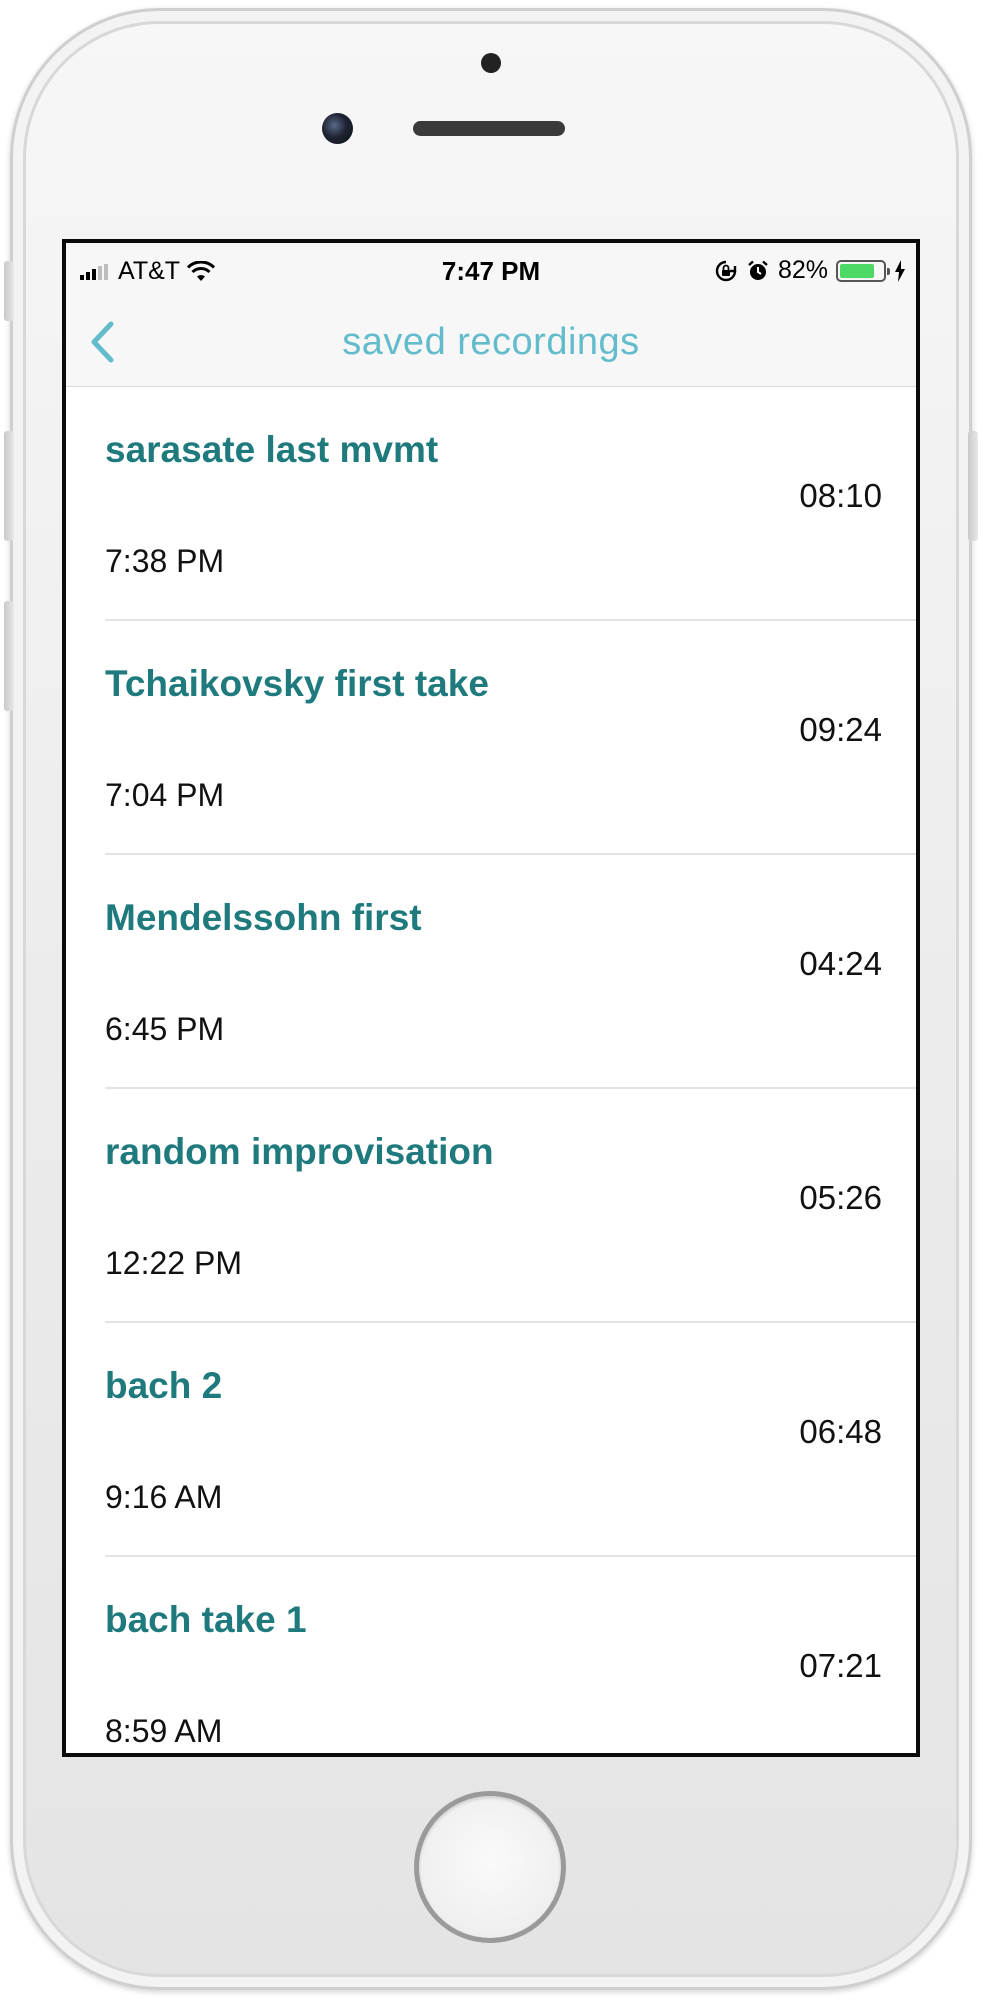  What do you see at coordinates (840, 729) in the screenshot?
I see `recording-duration: 09:24` at bounding box center [840, 729].